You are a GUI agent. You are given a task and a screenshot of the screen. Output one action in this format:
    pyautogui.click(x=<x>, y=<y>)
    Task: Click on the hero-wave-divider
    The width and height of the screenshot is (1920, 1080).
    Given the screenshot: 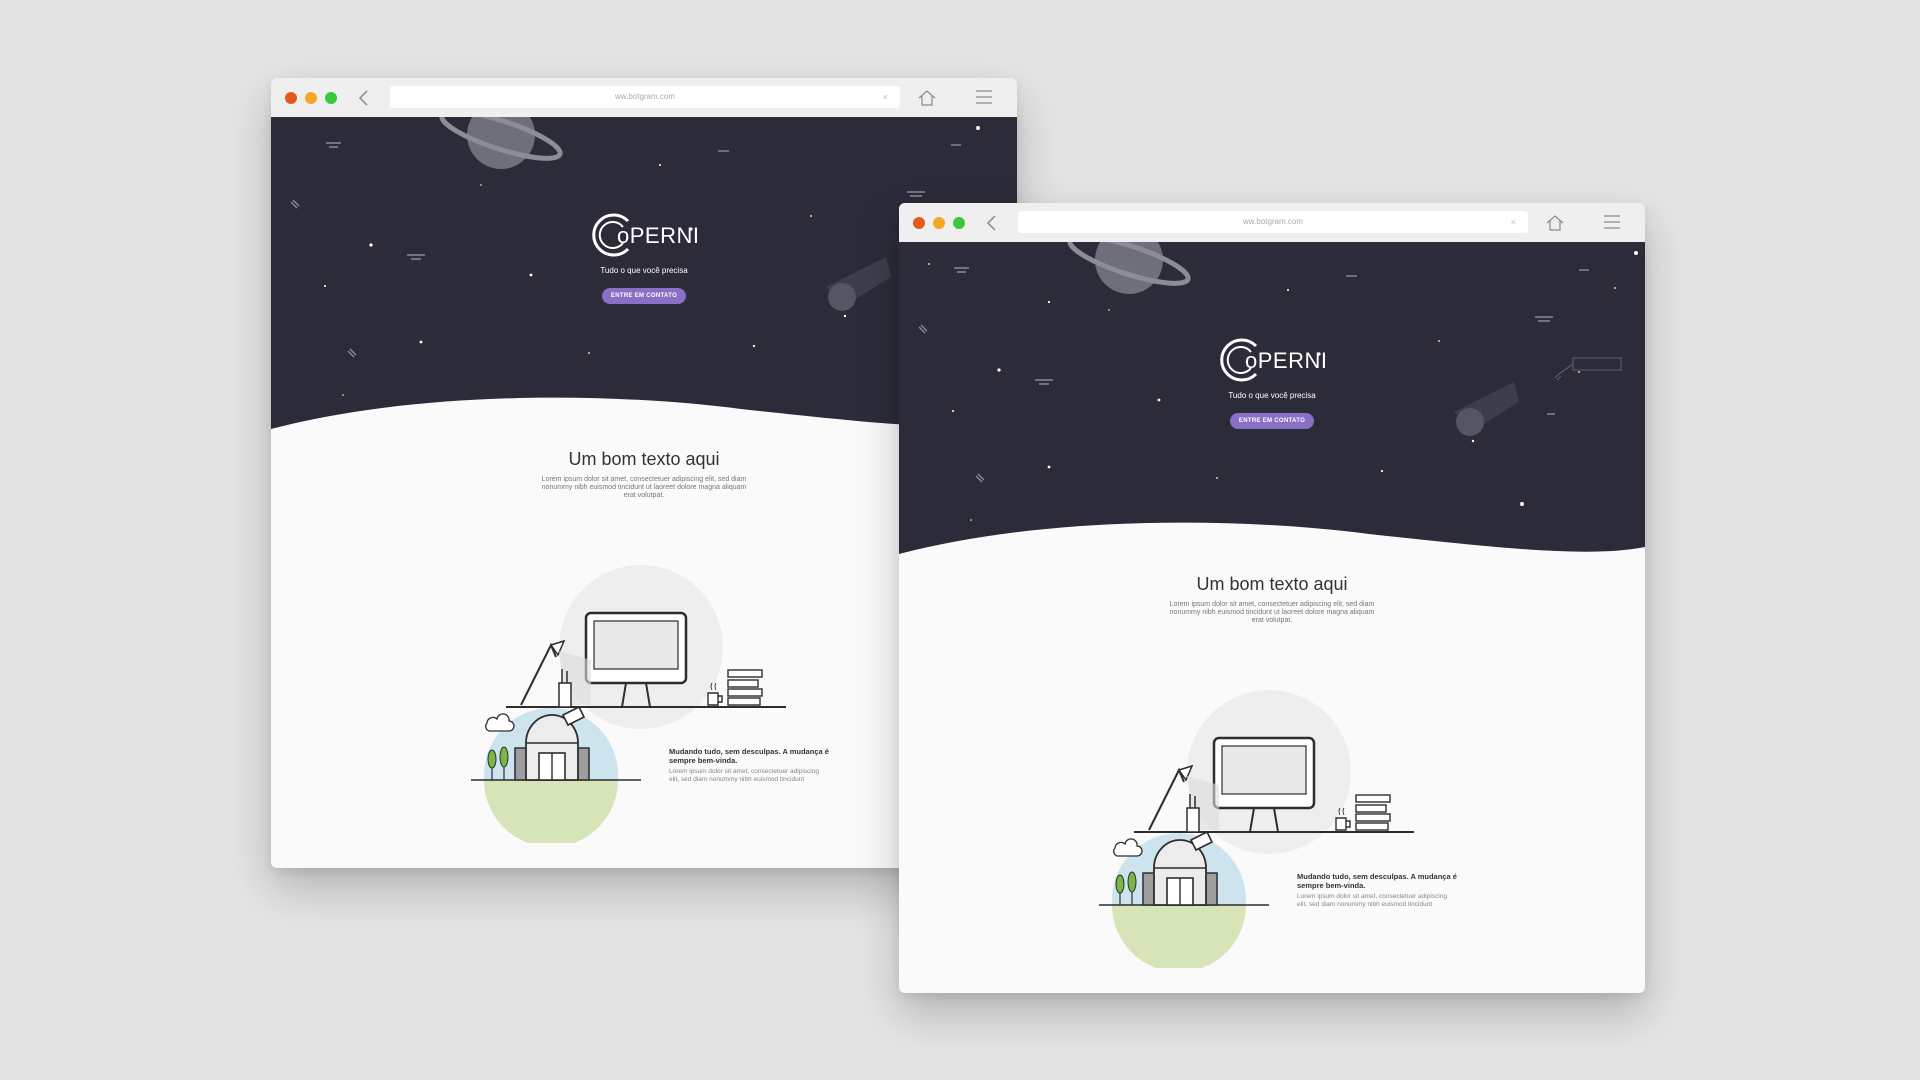 What is the action you would take?
    pyautogui.click(x=1272, y=552)
    